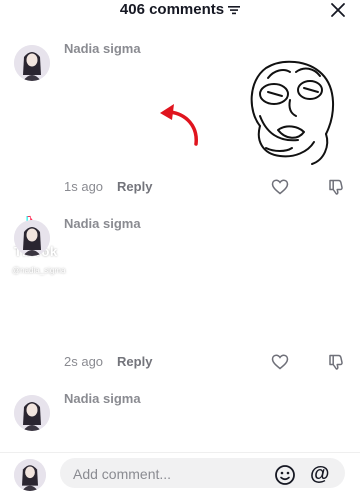  What do you see at coordinates (179, 125) in the screenshot?
I see `red-arrow-drawing` at bounding box center [179, 125].